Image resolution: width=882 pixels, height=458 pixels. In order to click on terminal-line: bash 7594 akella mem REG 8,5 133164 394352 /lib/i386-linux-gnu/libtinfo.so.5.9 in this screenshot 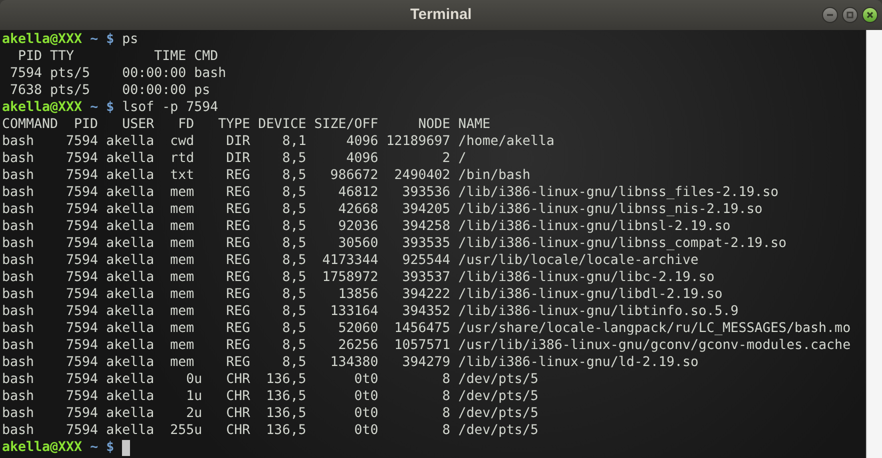, I will do `click(370, 311)`.